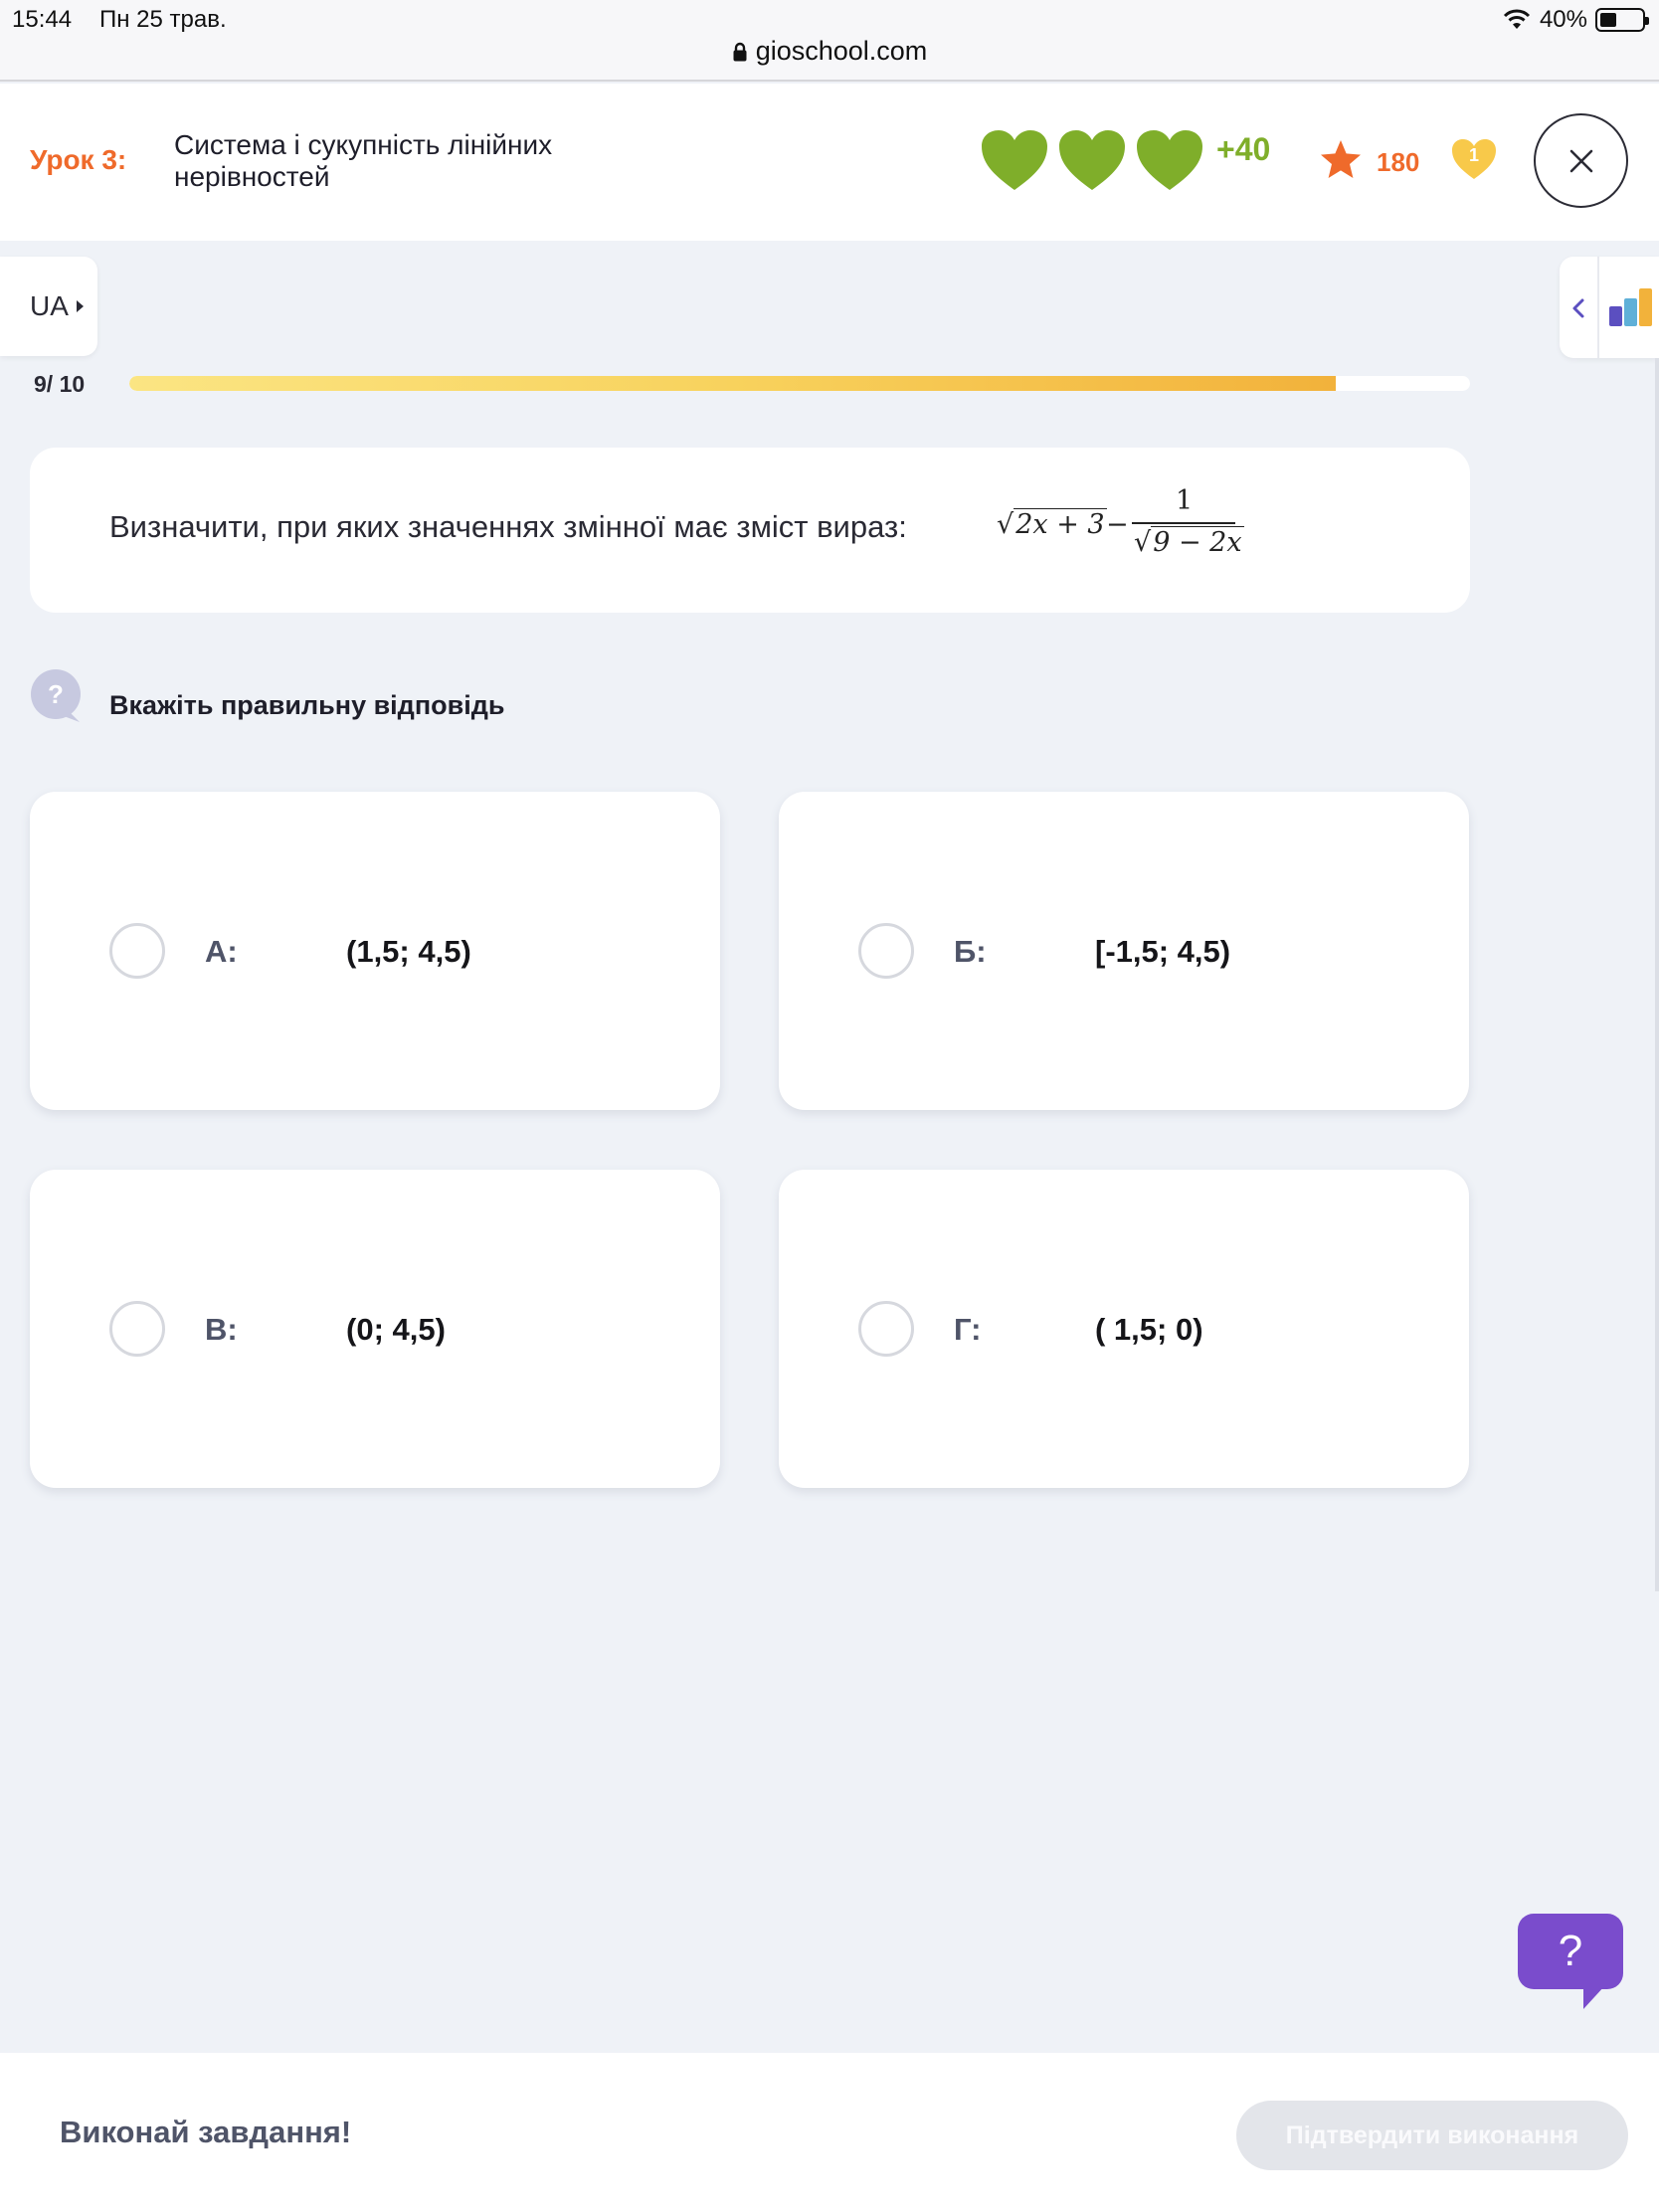  Describe the element at coordinates (60, 384) in the screenshot. I see `progress-label: 9/ 10` at that location.